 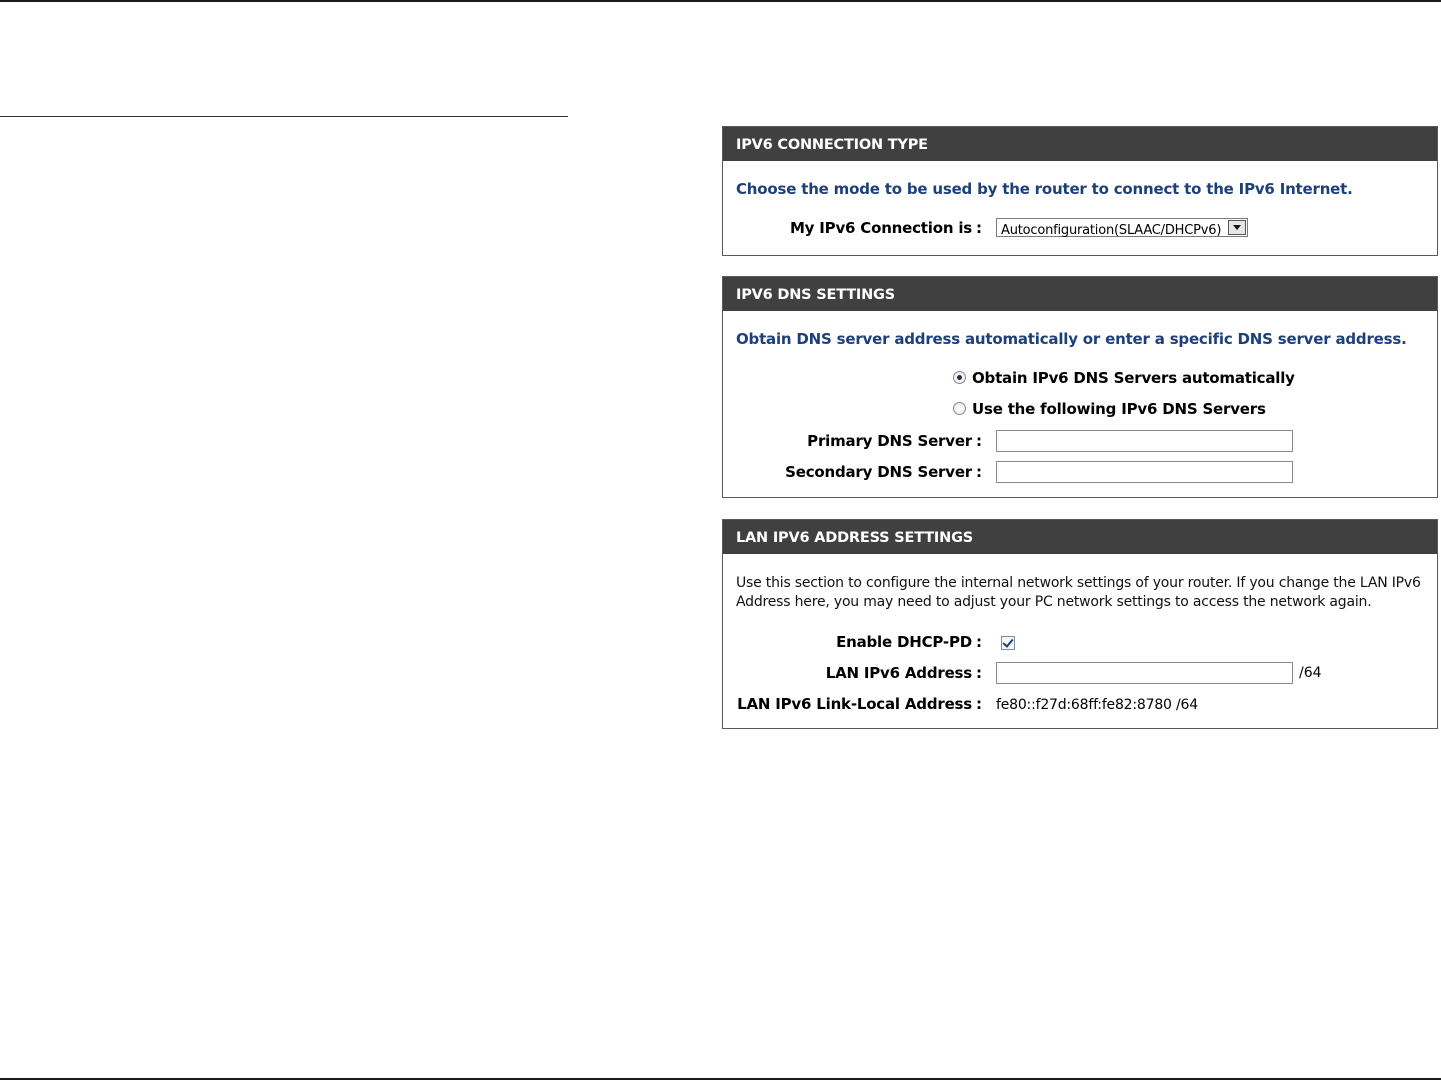 What do you see at coordinates (1111, 230) in the screenshot?
I see `connection-type-selected: Autoconfiguration(SLAAC/DHCPv6)` at bounding box center [1111, 230].